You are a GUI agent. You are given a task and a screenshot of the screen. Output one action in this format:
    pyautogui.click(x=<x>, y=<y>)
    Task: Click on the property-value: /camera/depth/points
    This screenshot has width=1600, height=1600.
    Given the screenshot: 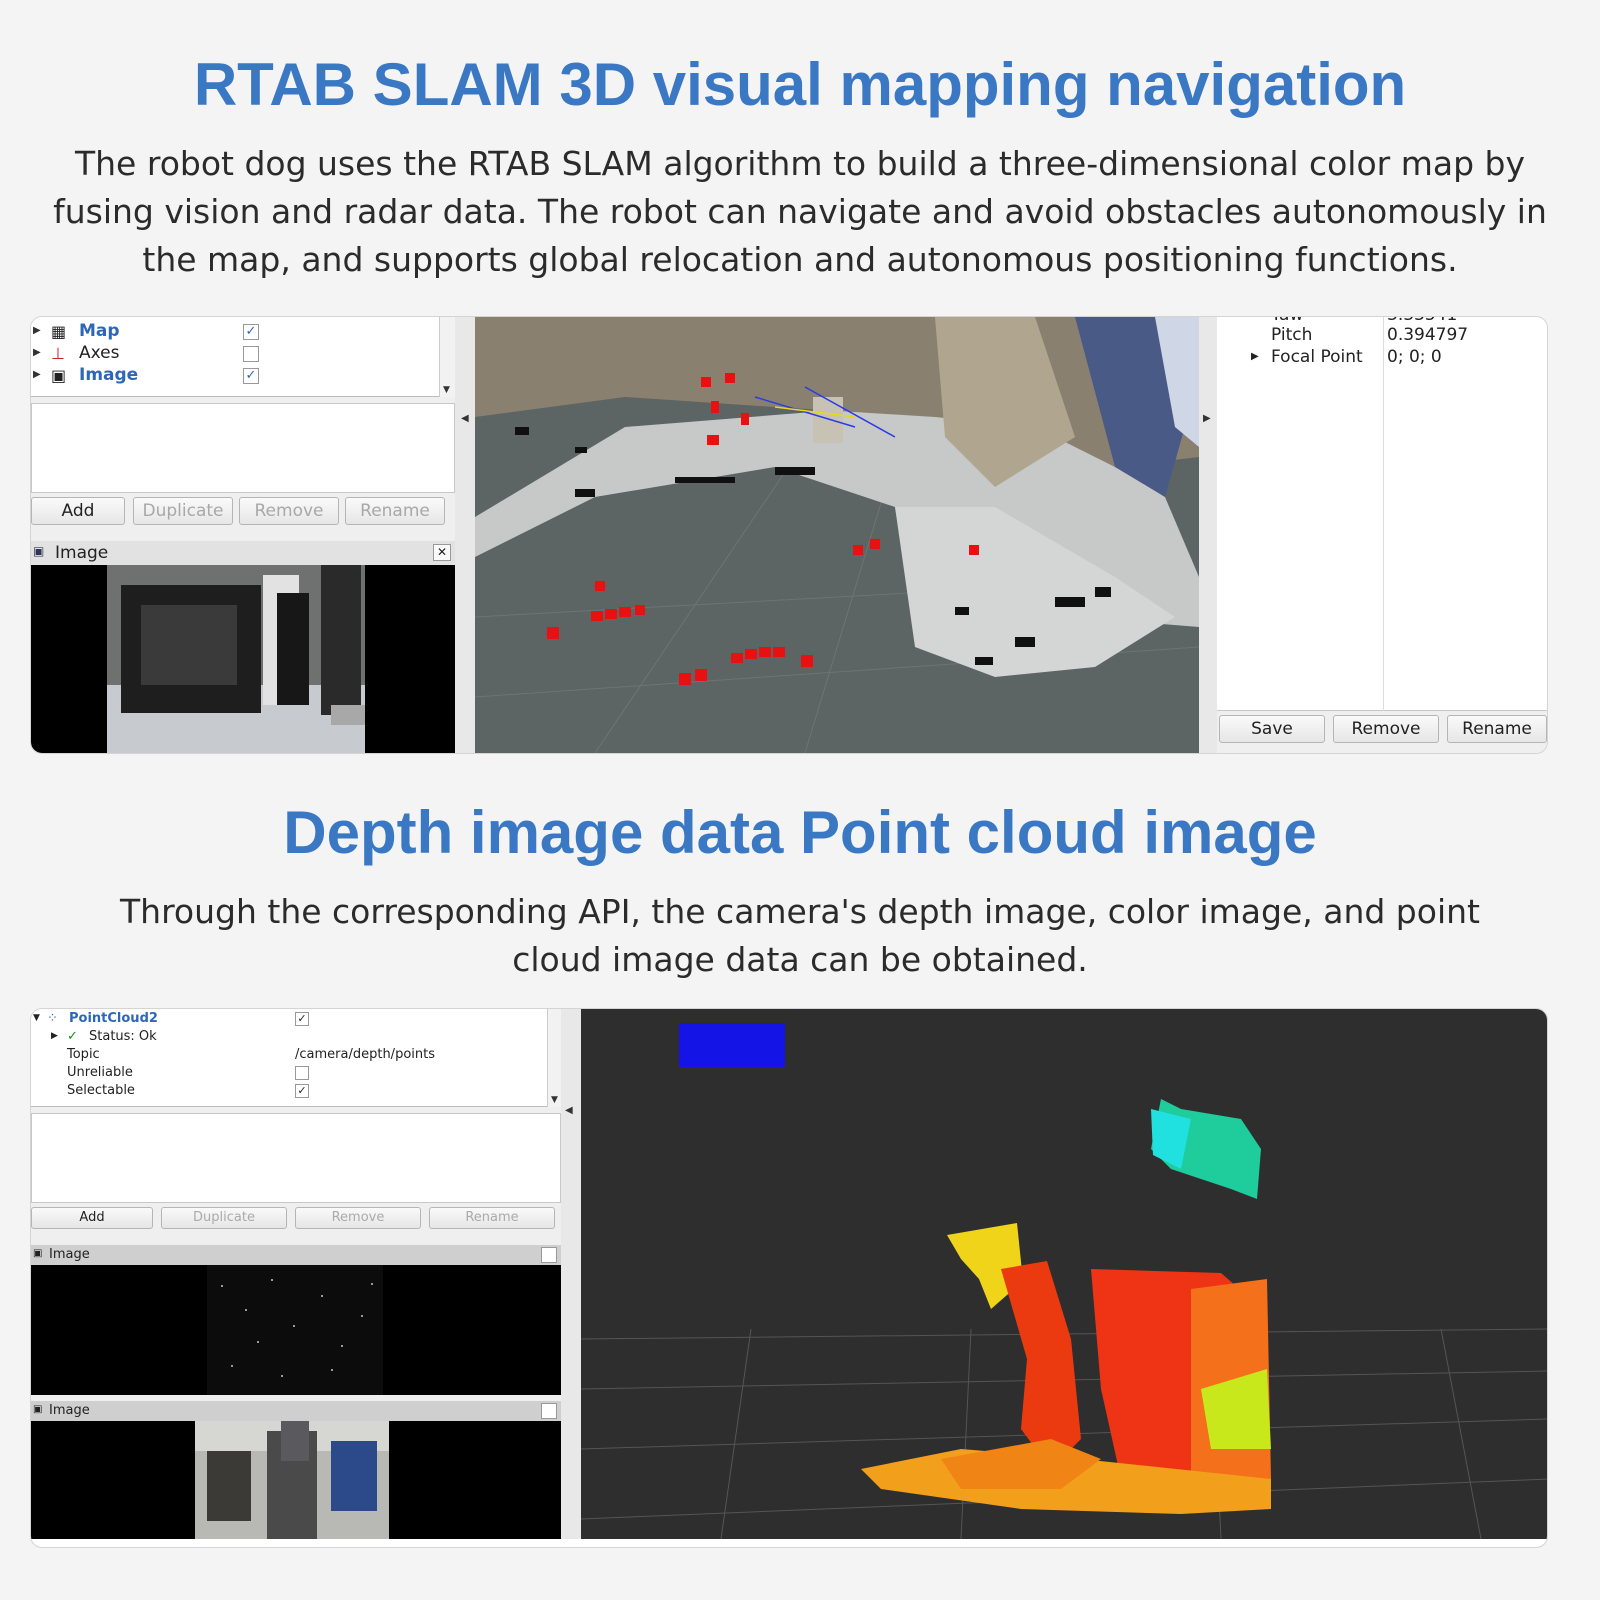 What is the action you would take?
    pyautogui.click(x=365, y=1054)
    